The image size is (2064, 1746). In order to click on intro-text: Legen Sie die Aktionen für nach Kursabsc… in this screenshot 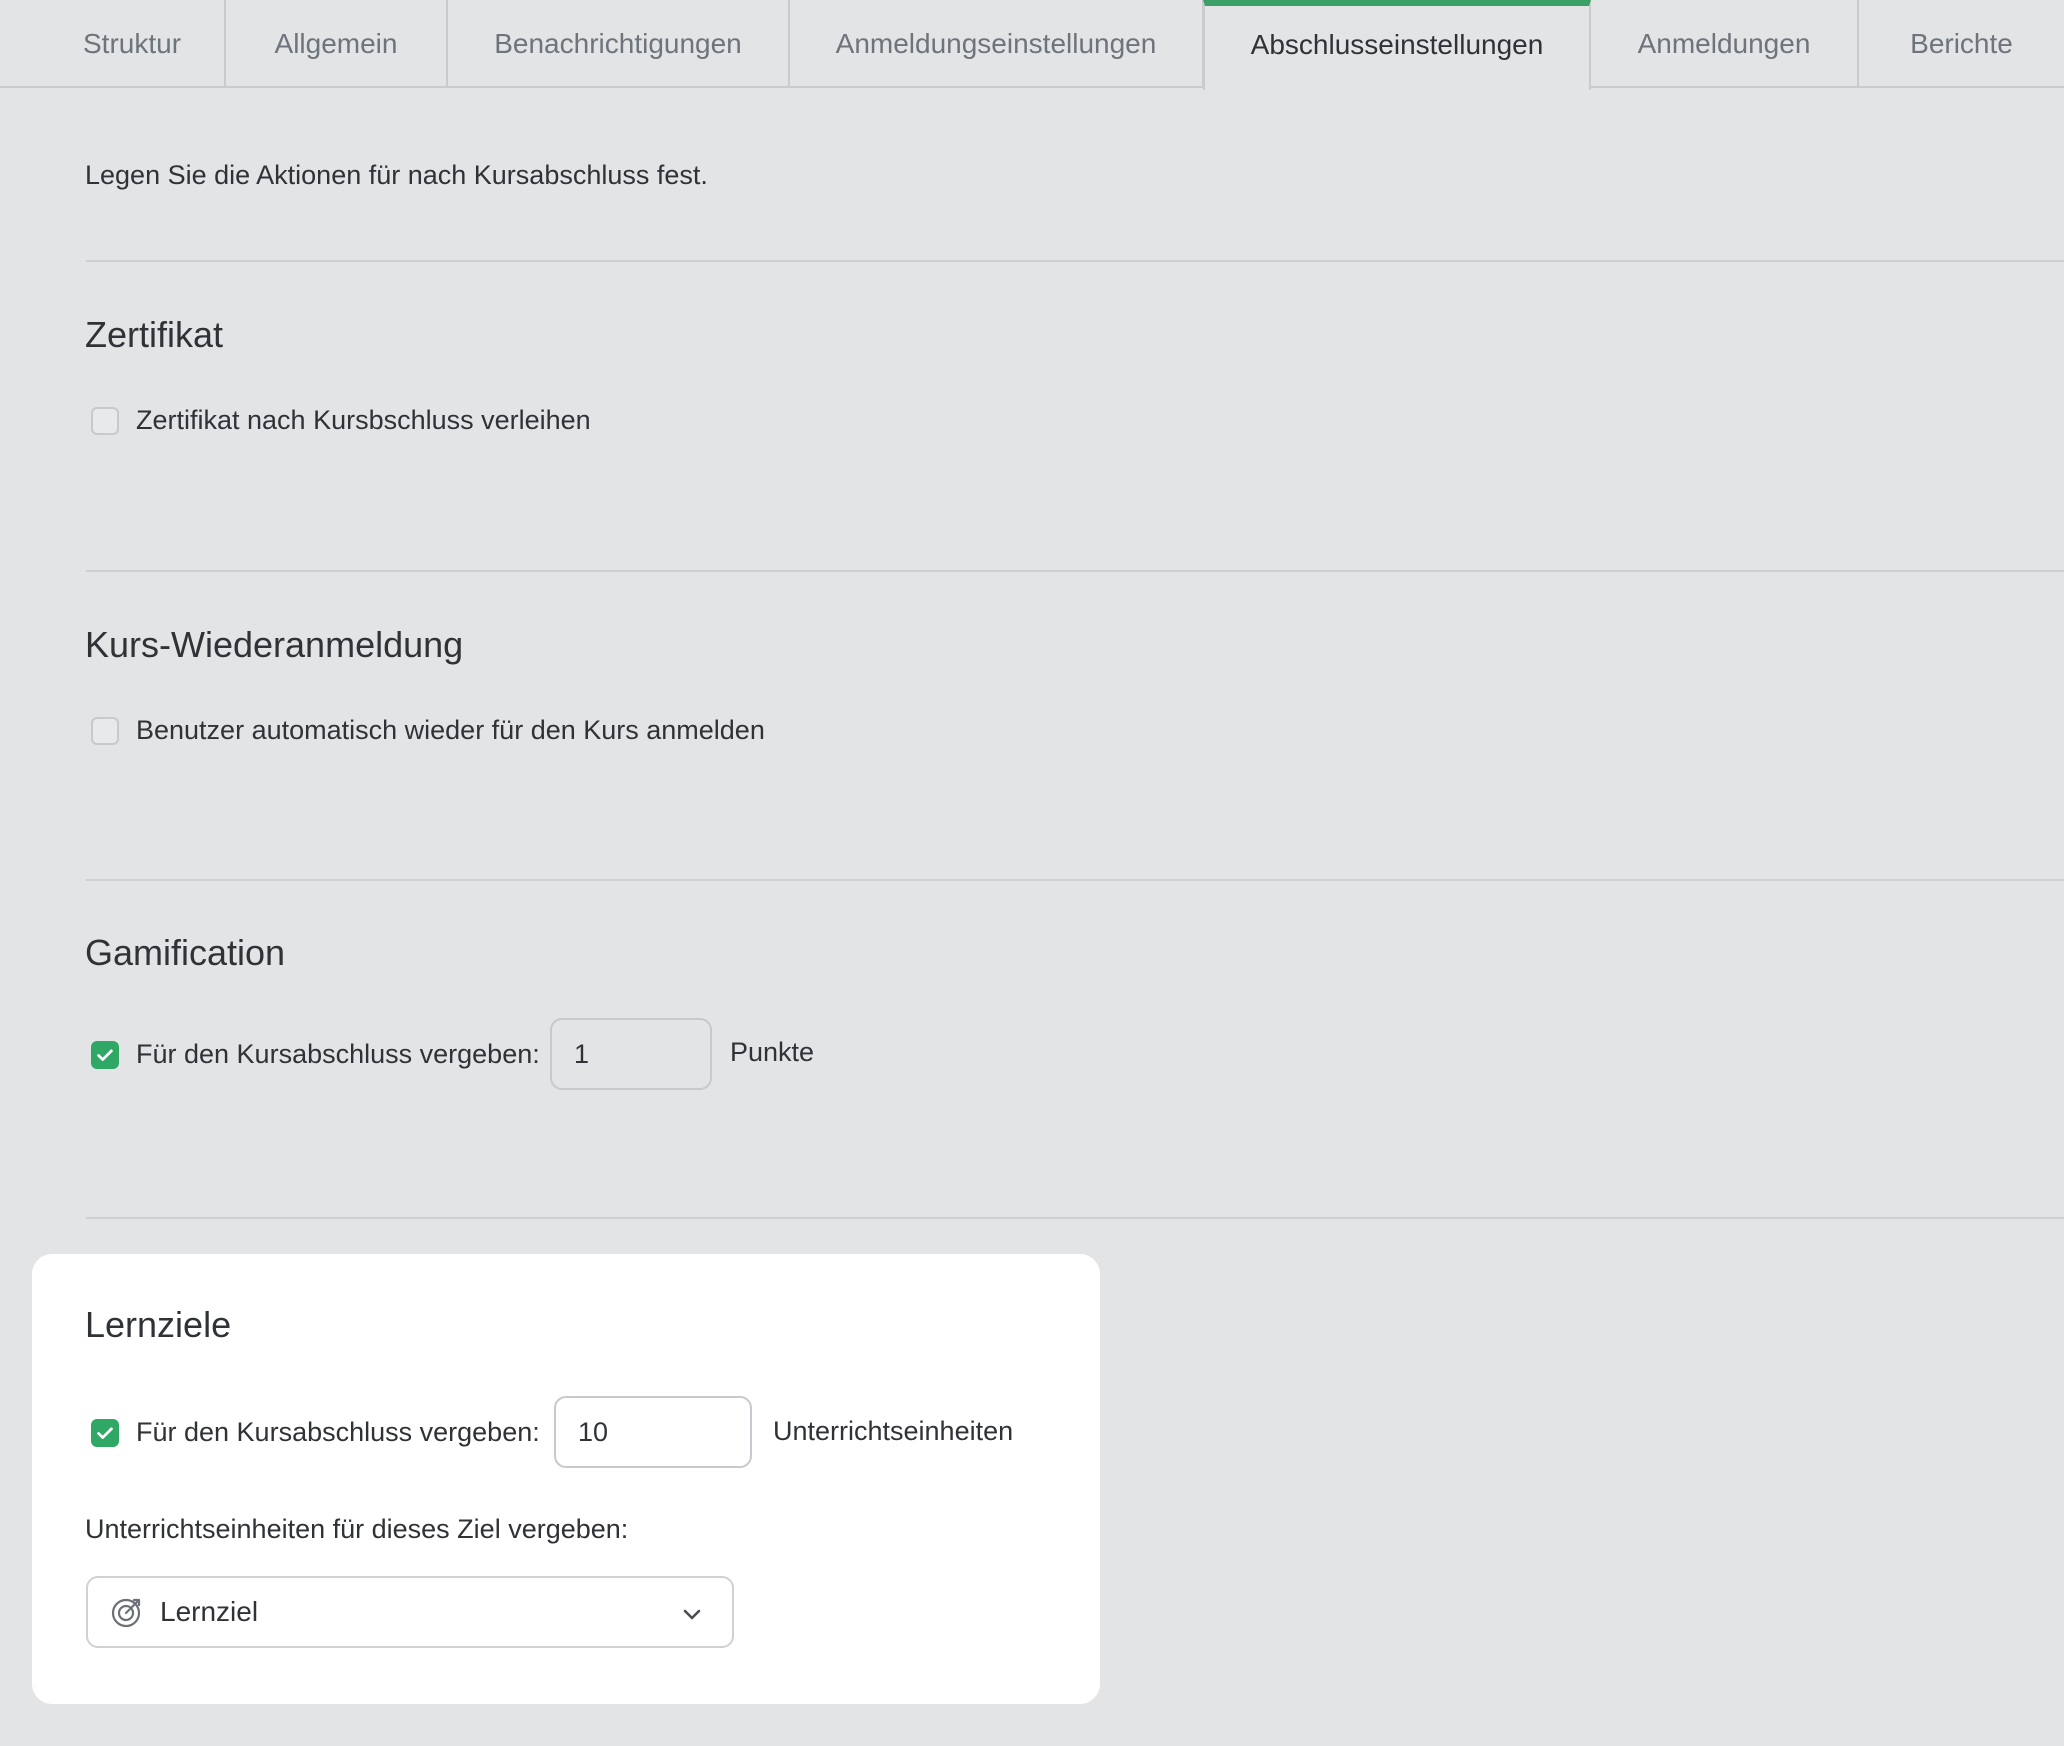, I will do `click(396, 175)`.